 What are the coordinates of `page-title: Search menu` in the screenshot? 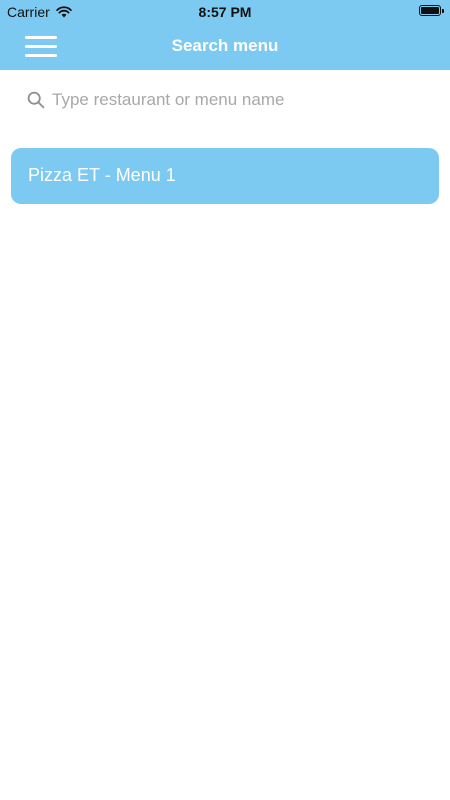 It's located at (225, 45).